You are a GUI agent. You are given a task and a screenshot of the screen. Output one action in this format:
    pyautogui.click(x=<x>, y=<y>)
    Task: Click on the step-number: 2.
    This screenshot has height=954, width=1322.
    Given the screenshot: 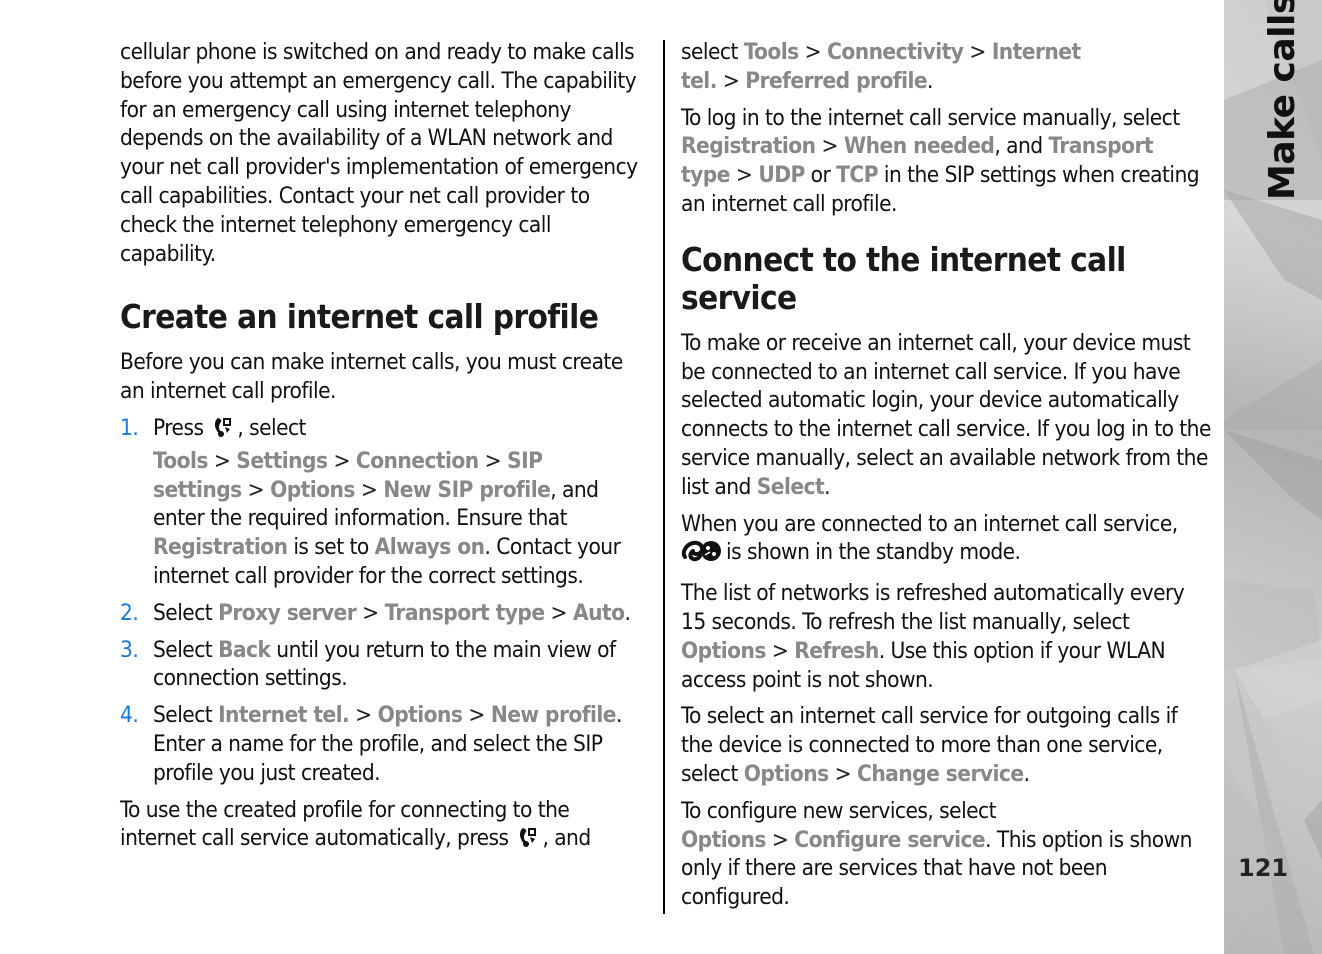 What is the action you would take?
    pyautogui.click(x=129, y=612)
    